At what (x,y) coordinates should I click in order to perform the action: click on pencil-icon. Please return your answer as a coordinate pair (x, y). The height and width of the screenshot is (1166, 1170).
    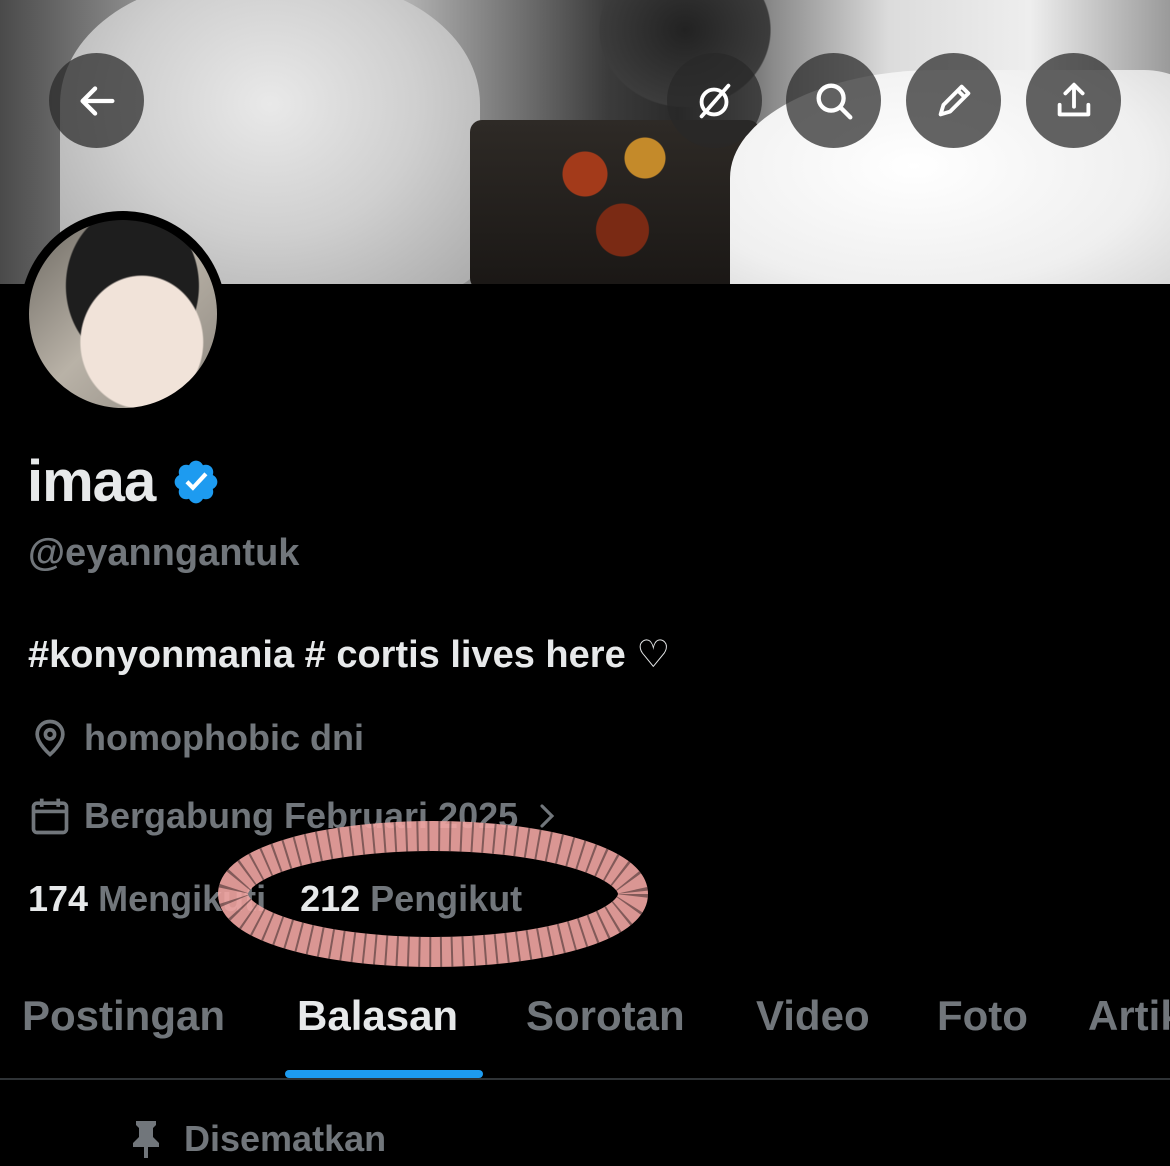
    Looking at the image, I should click on (954, 100).